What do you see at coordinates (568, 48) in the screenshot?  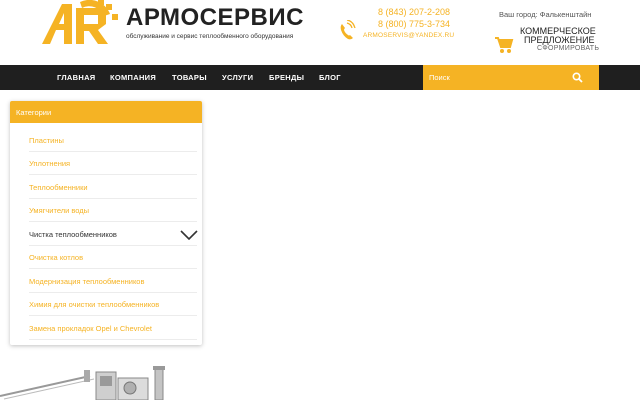 I see `commercial-offer-button: СФОРМИРОВАТЬ` at bounding box center [568, 48].